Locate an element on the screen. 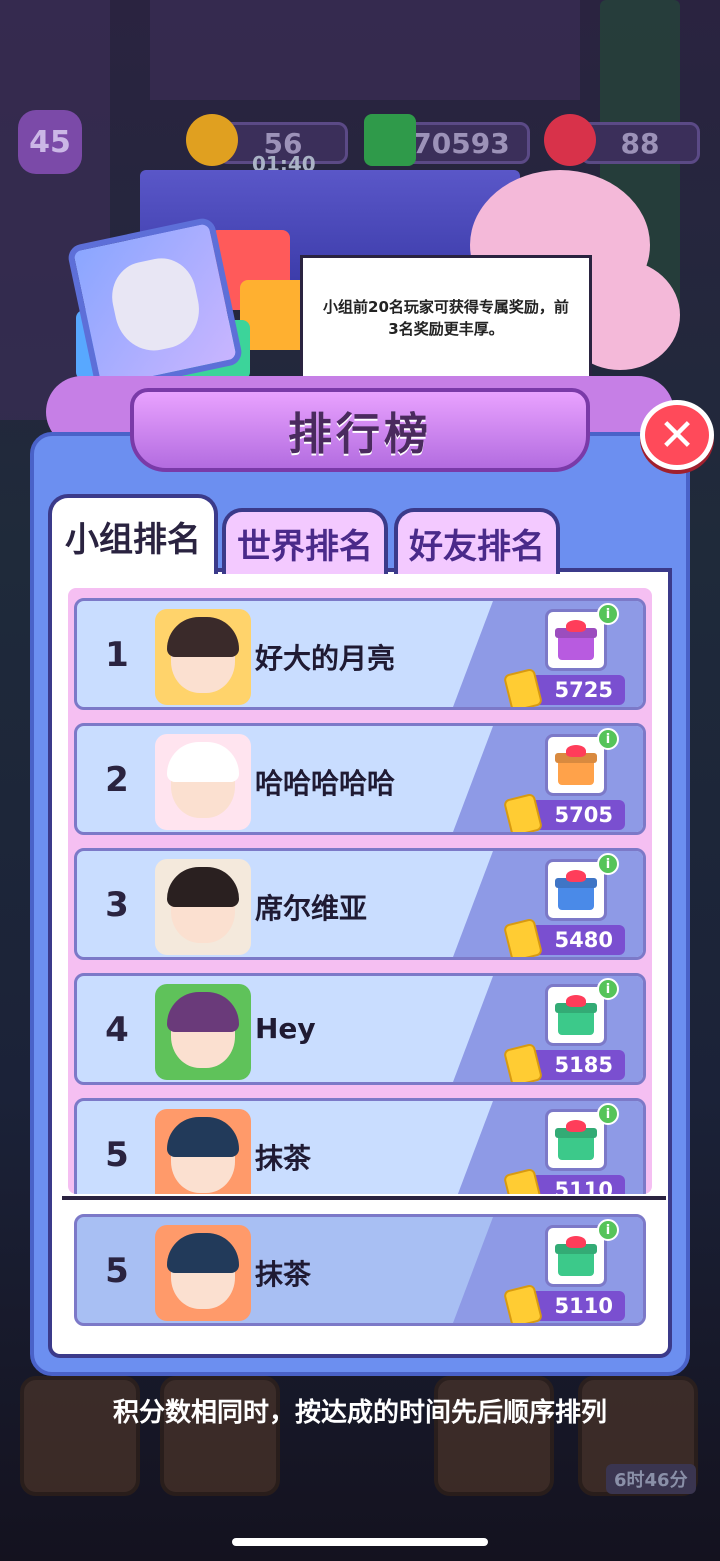 The width and height of the screenshot is (720, 1561). player-name: 哈哈哈哈哈 is located at coordinates (325, 783).